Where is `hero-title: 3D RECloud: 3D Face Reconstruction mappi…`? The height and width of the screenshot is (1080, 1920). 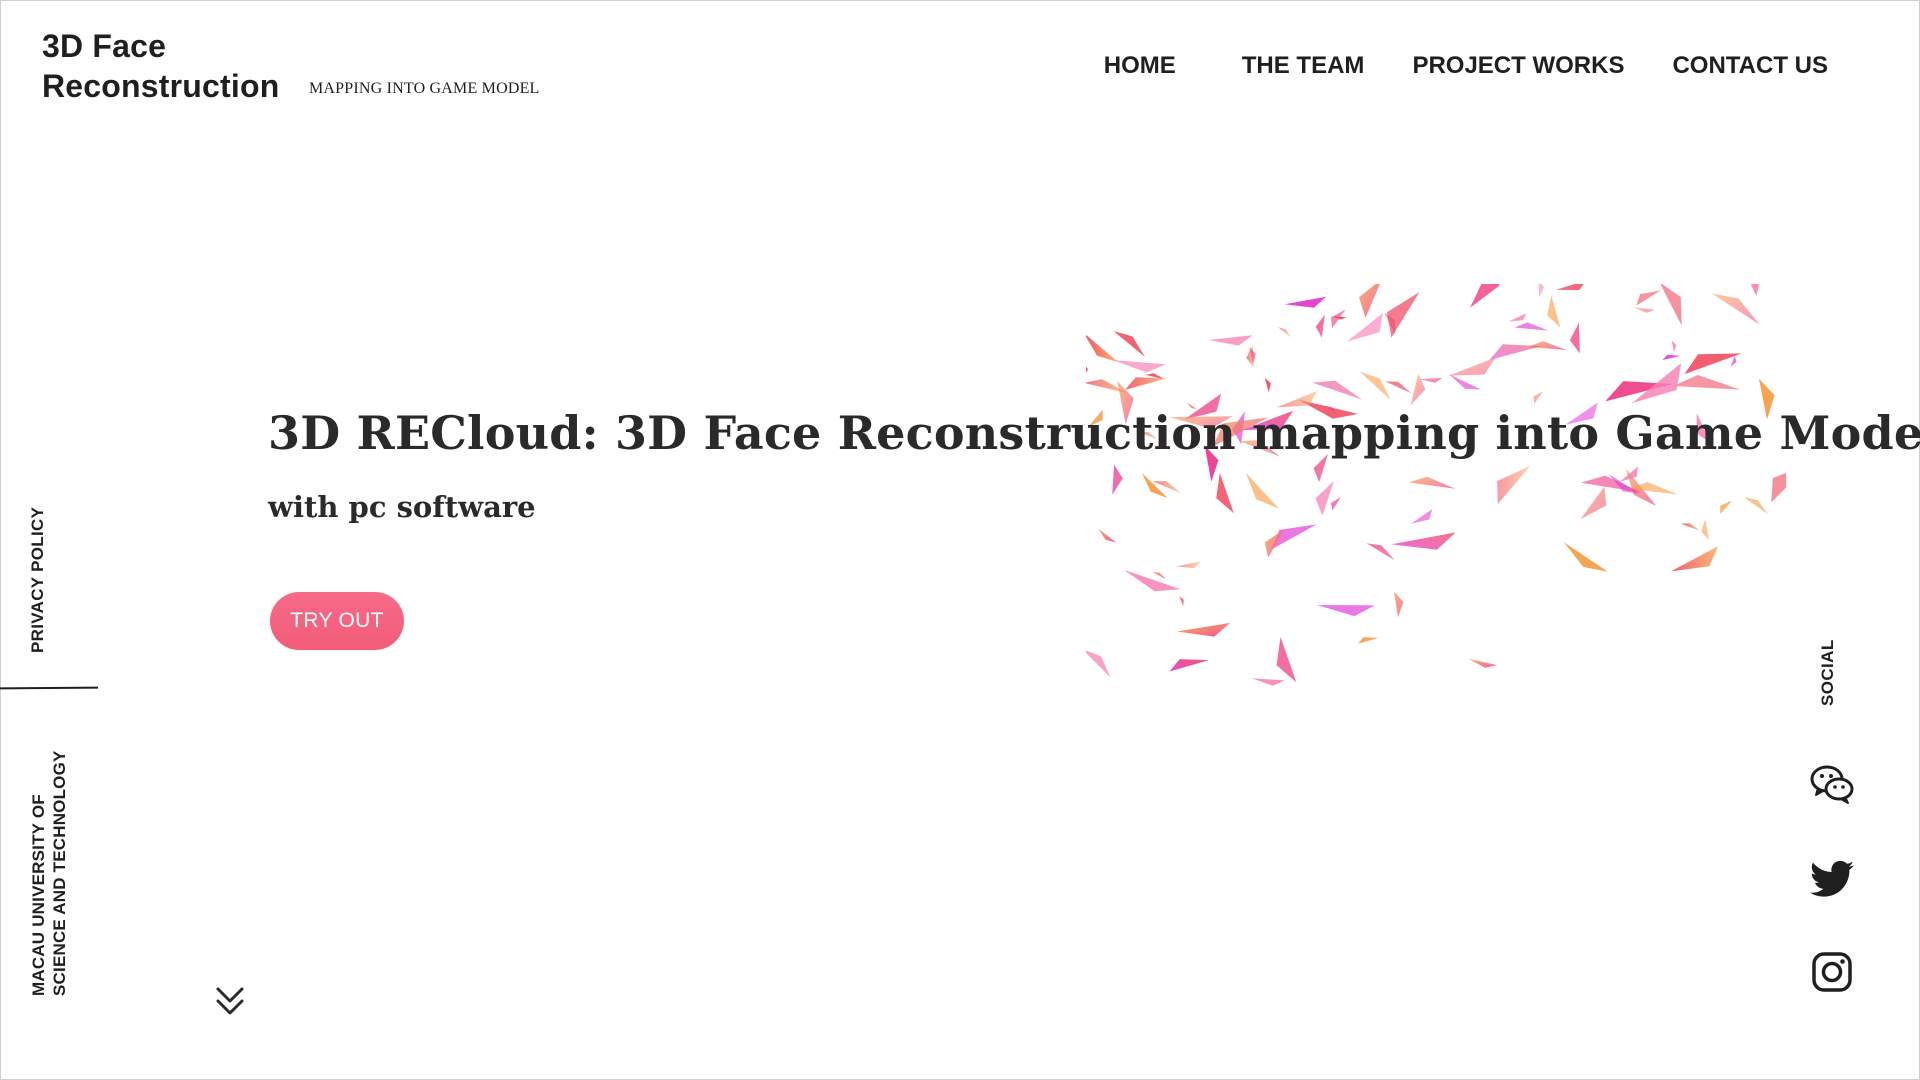
hero-title: 3D RECloud: 3D Face Reconstruction mappi… is located at coordinates (1094, 433).